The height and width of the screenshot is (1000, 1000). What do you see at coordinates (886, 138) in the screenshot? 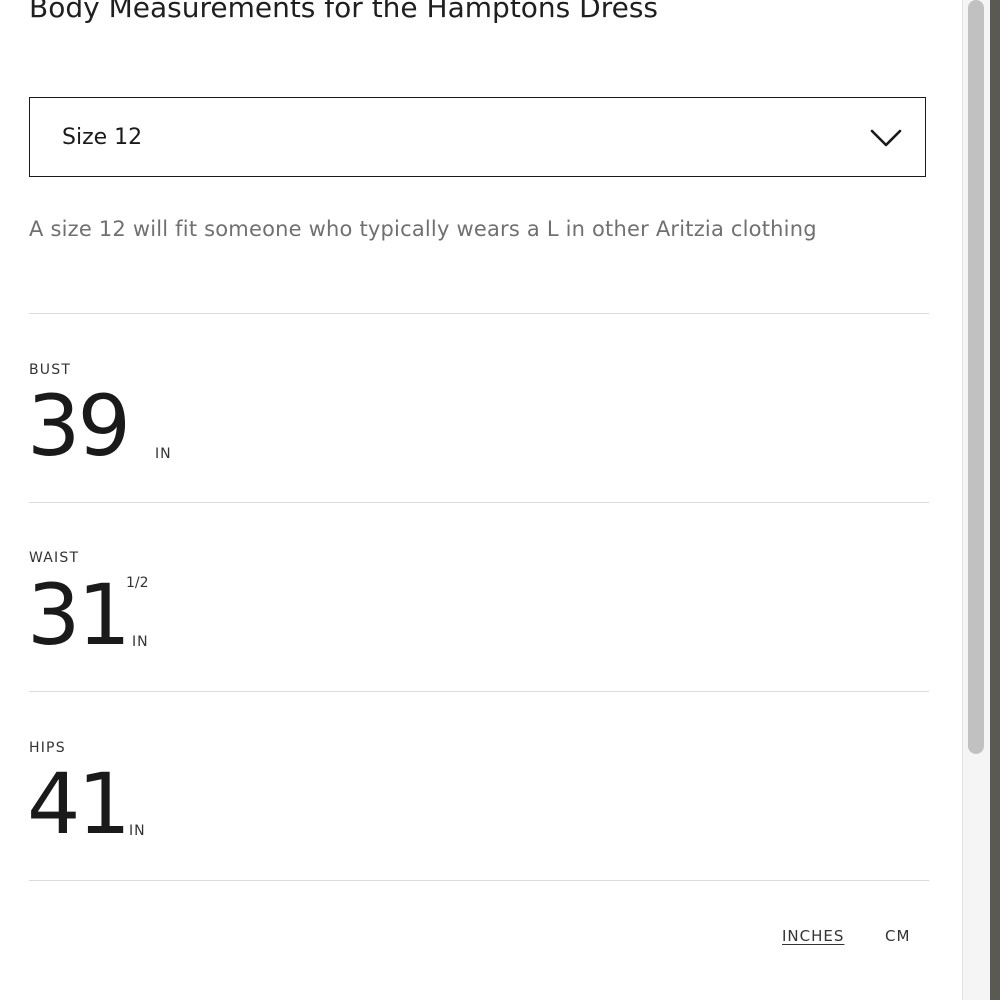
I see `chevron-down-icon` at bounding box center [886, 138].